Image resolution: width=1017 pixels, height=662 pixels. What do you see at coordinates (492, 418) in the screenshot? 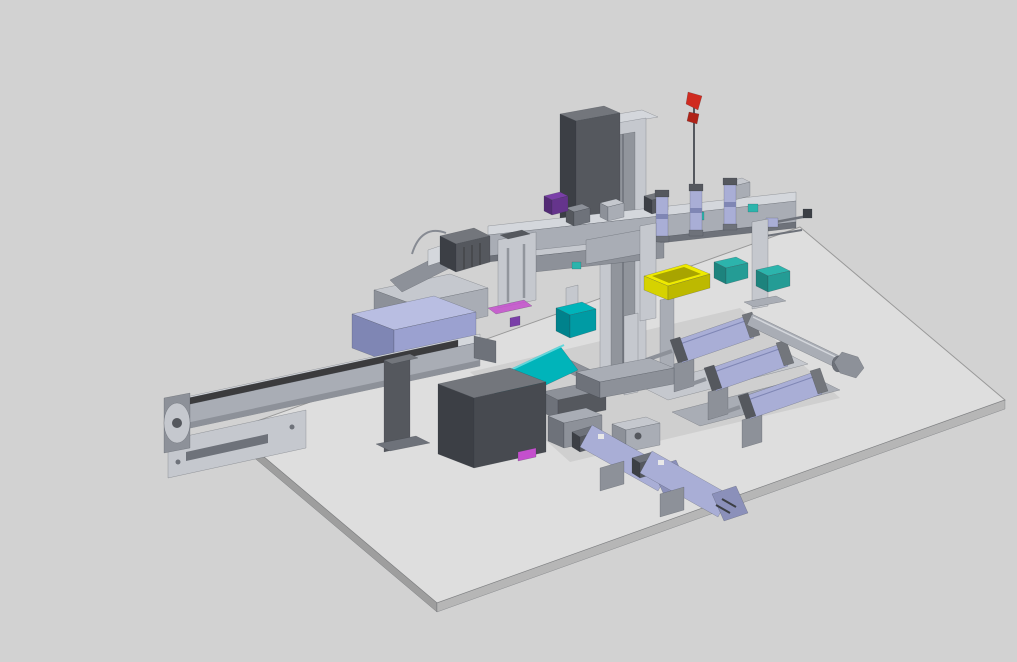
I see `dark-motor-box` at bounding box center [492, 418].